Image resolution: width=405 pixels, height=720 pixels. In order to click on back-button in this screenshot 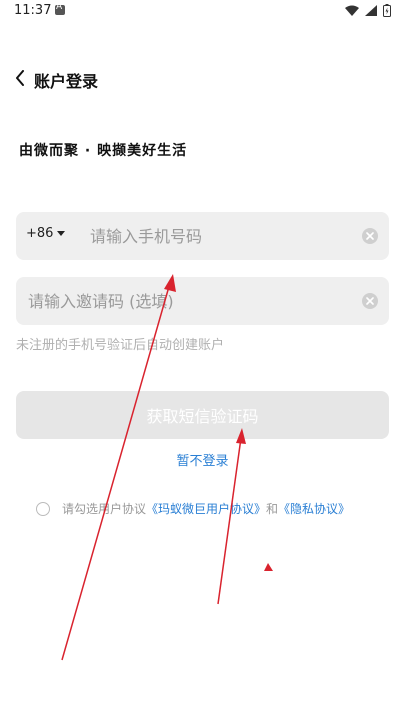, I will do `click(20, 78)`.